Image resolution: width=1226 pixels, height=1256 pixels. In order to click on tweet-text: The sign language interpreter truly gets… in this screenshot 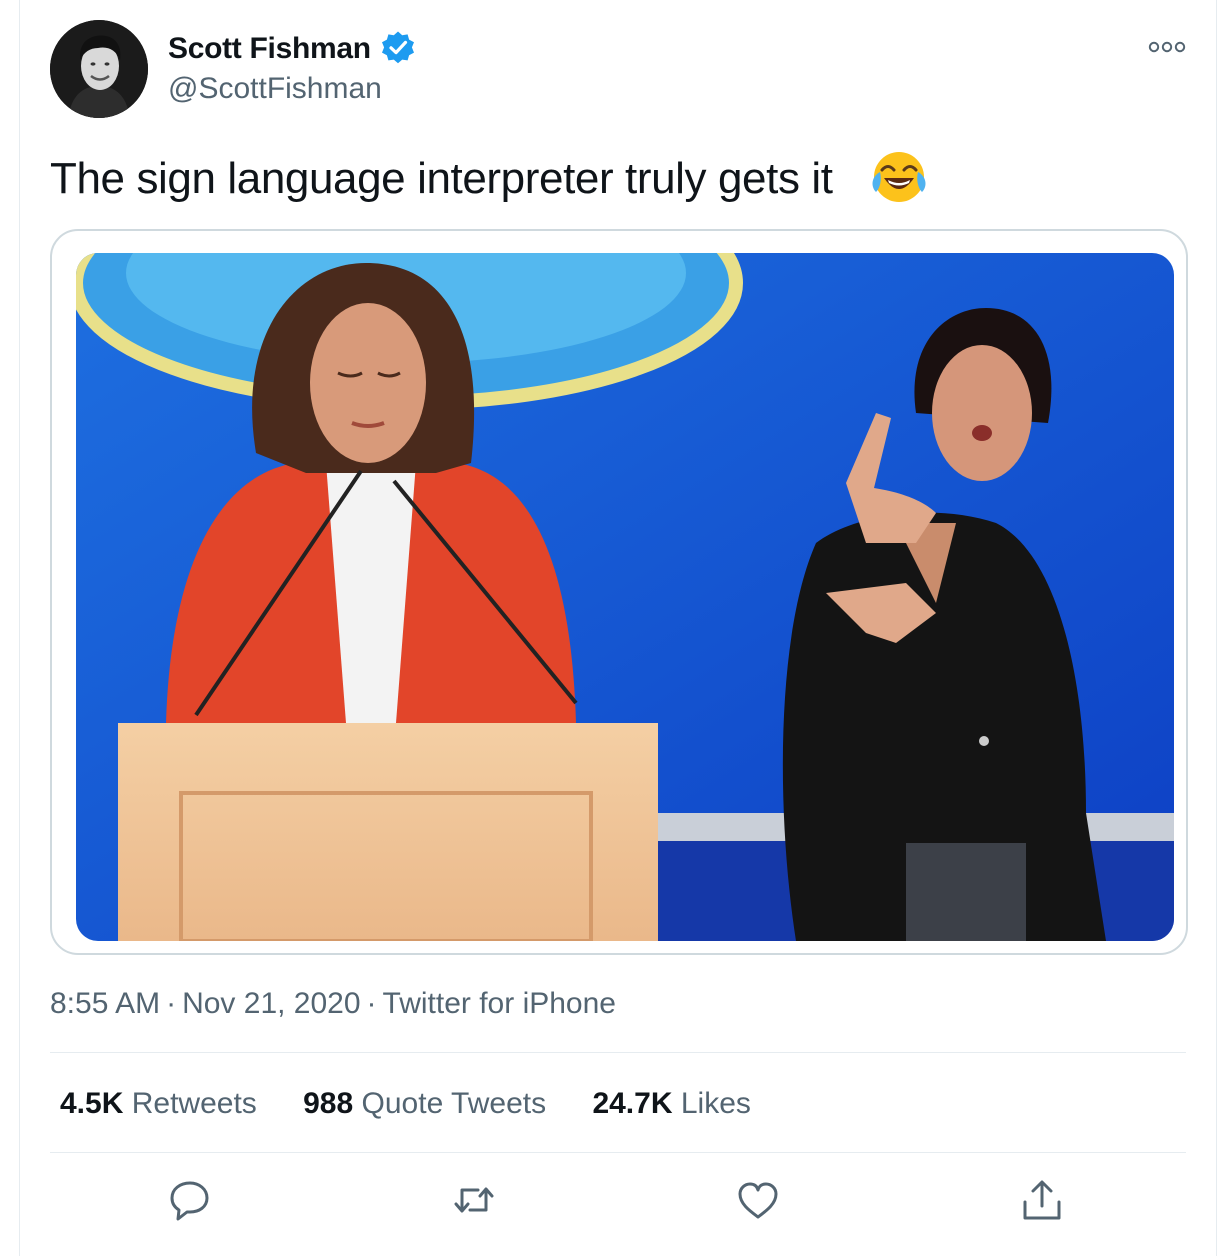, I will do `click(441, 178)`.